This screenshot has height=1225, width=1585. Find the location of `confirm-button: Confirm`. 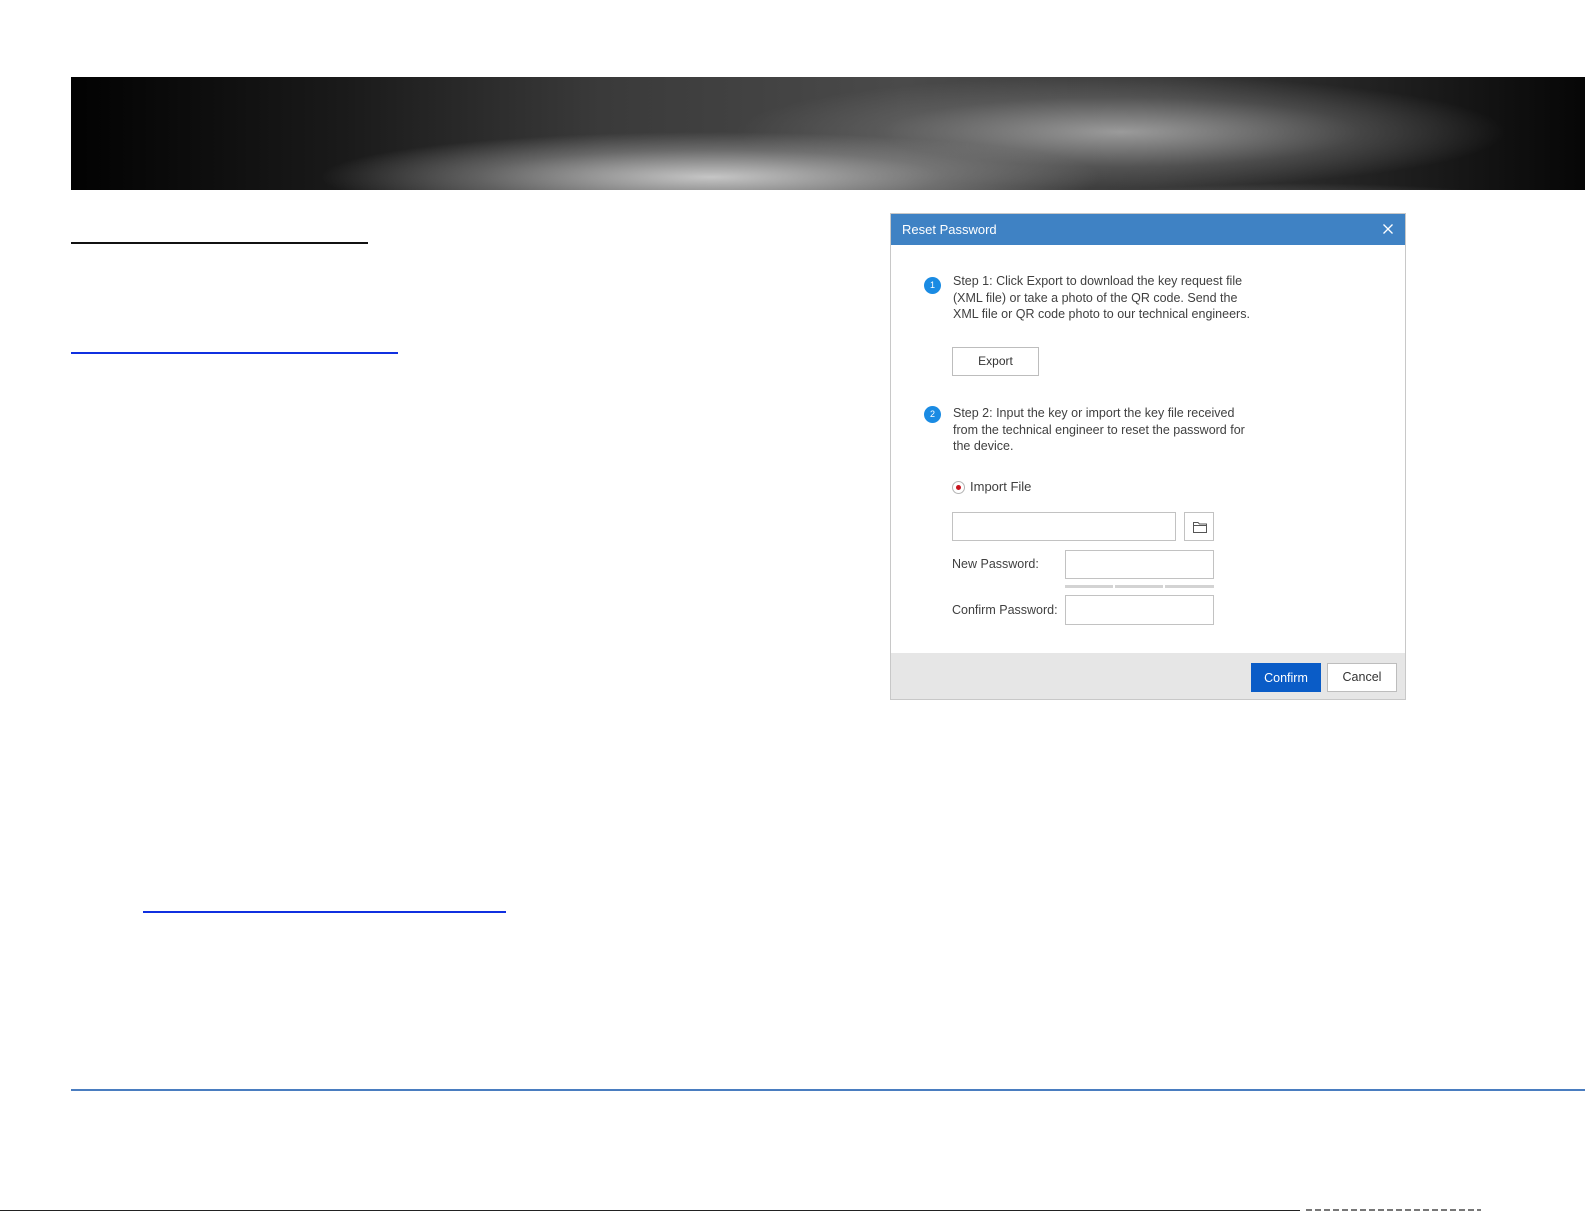

confirm-button: Confirm is located at coordinates (1286, 677).